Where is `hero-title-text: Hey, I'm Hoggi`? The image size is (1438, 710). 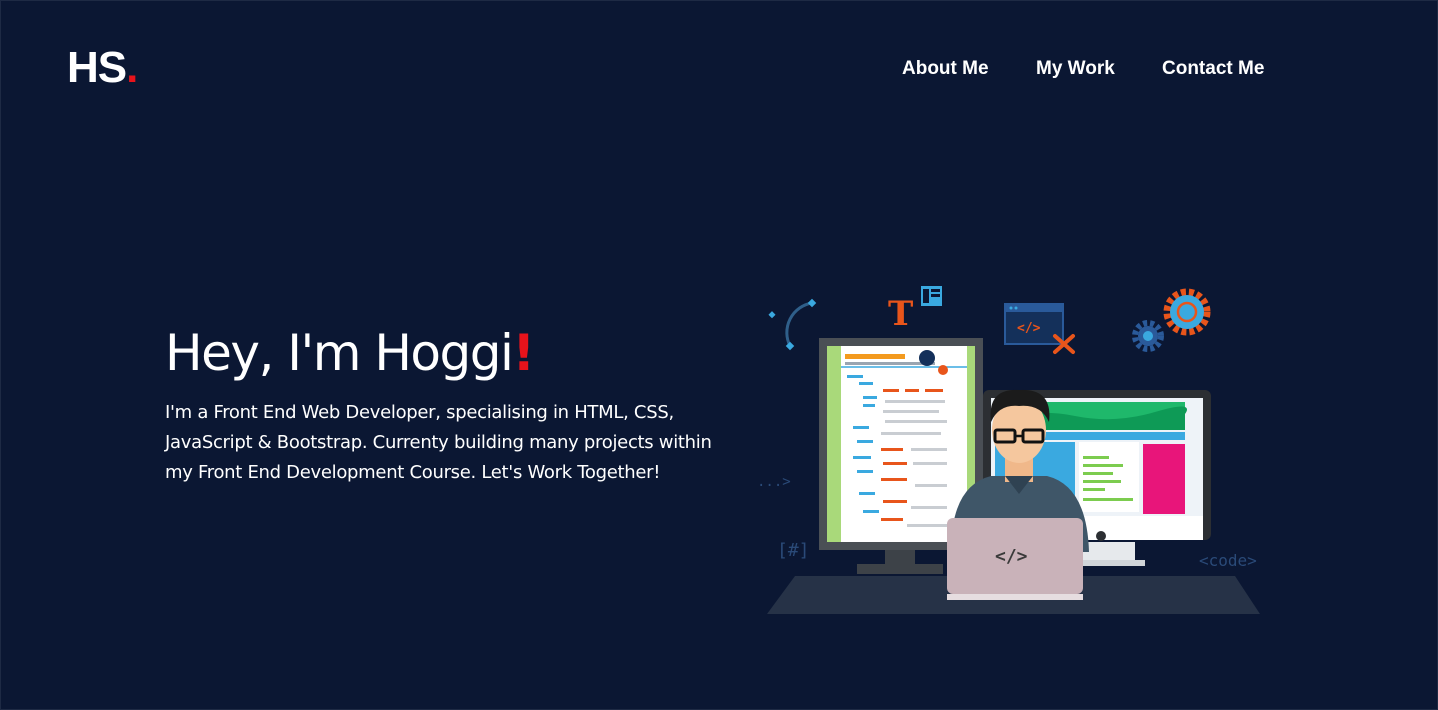 hero-title-text: Hey, I'm Hoggi is located at coordinates (339, 353).